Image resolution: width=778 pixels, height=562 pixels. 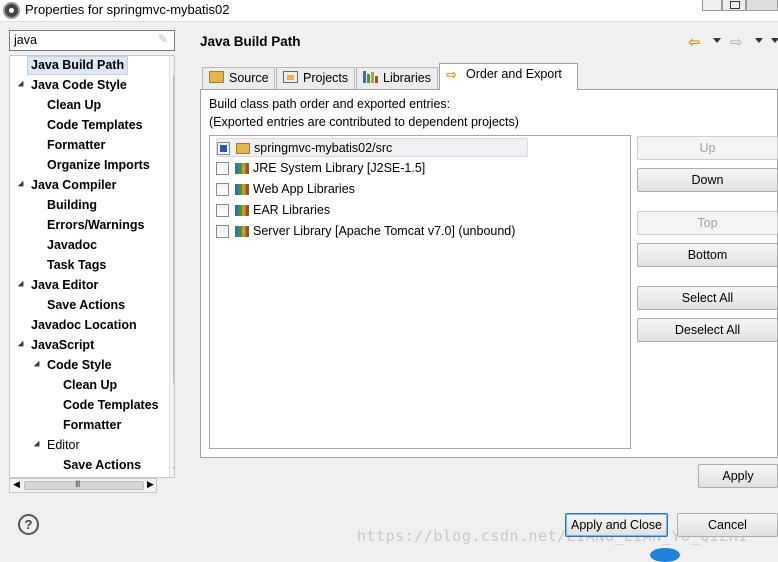 I want to click on maximize-button, so click(x=734, y=5).